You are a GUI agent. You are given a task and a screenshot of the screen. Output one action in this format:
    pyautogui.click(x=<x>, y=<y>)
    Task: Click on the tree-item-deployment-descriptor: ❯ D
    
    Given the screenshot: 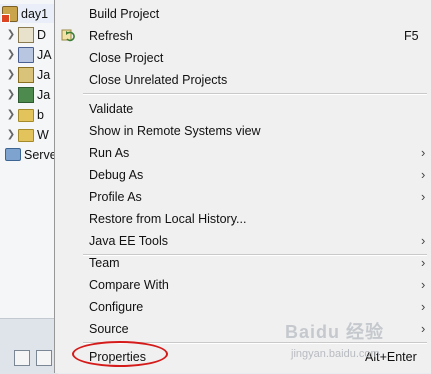 What is the action you would take?
    pyautogui.click(x=23, y=34)
    